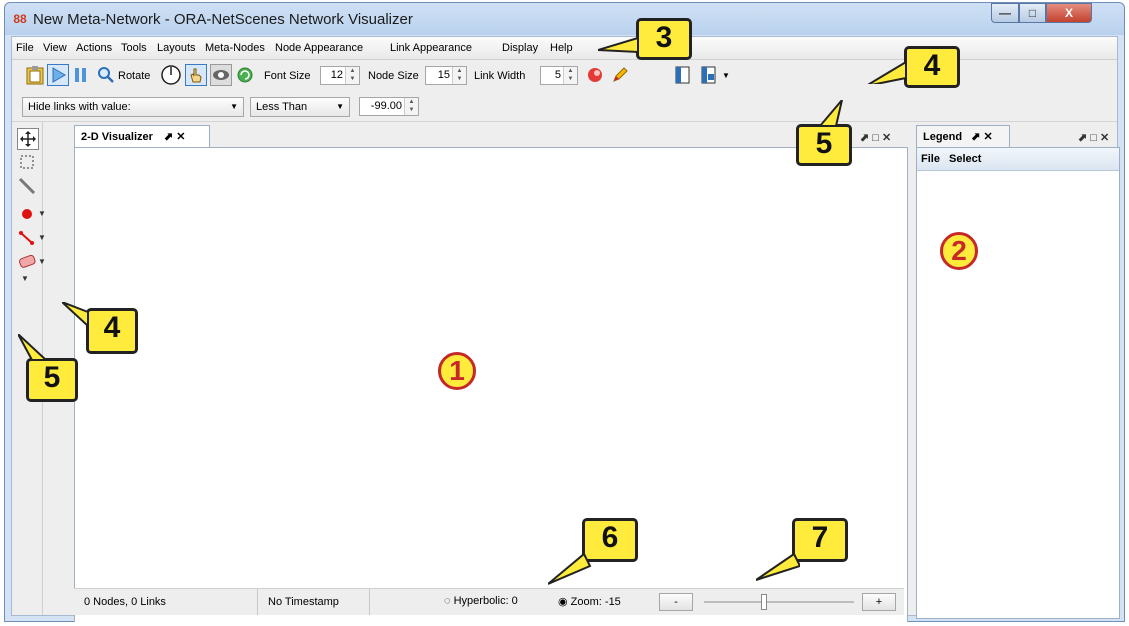 The image size is (1129, 626). Describe the element at coordinates (393, 76) in the screenshot. I see `node-size-label: Node Size` at that location.